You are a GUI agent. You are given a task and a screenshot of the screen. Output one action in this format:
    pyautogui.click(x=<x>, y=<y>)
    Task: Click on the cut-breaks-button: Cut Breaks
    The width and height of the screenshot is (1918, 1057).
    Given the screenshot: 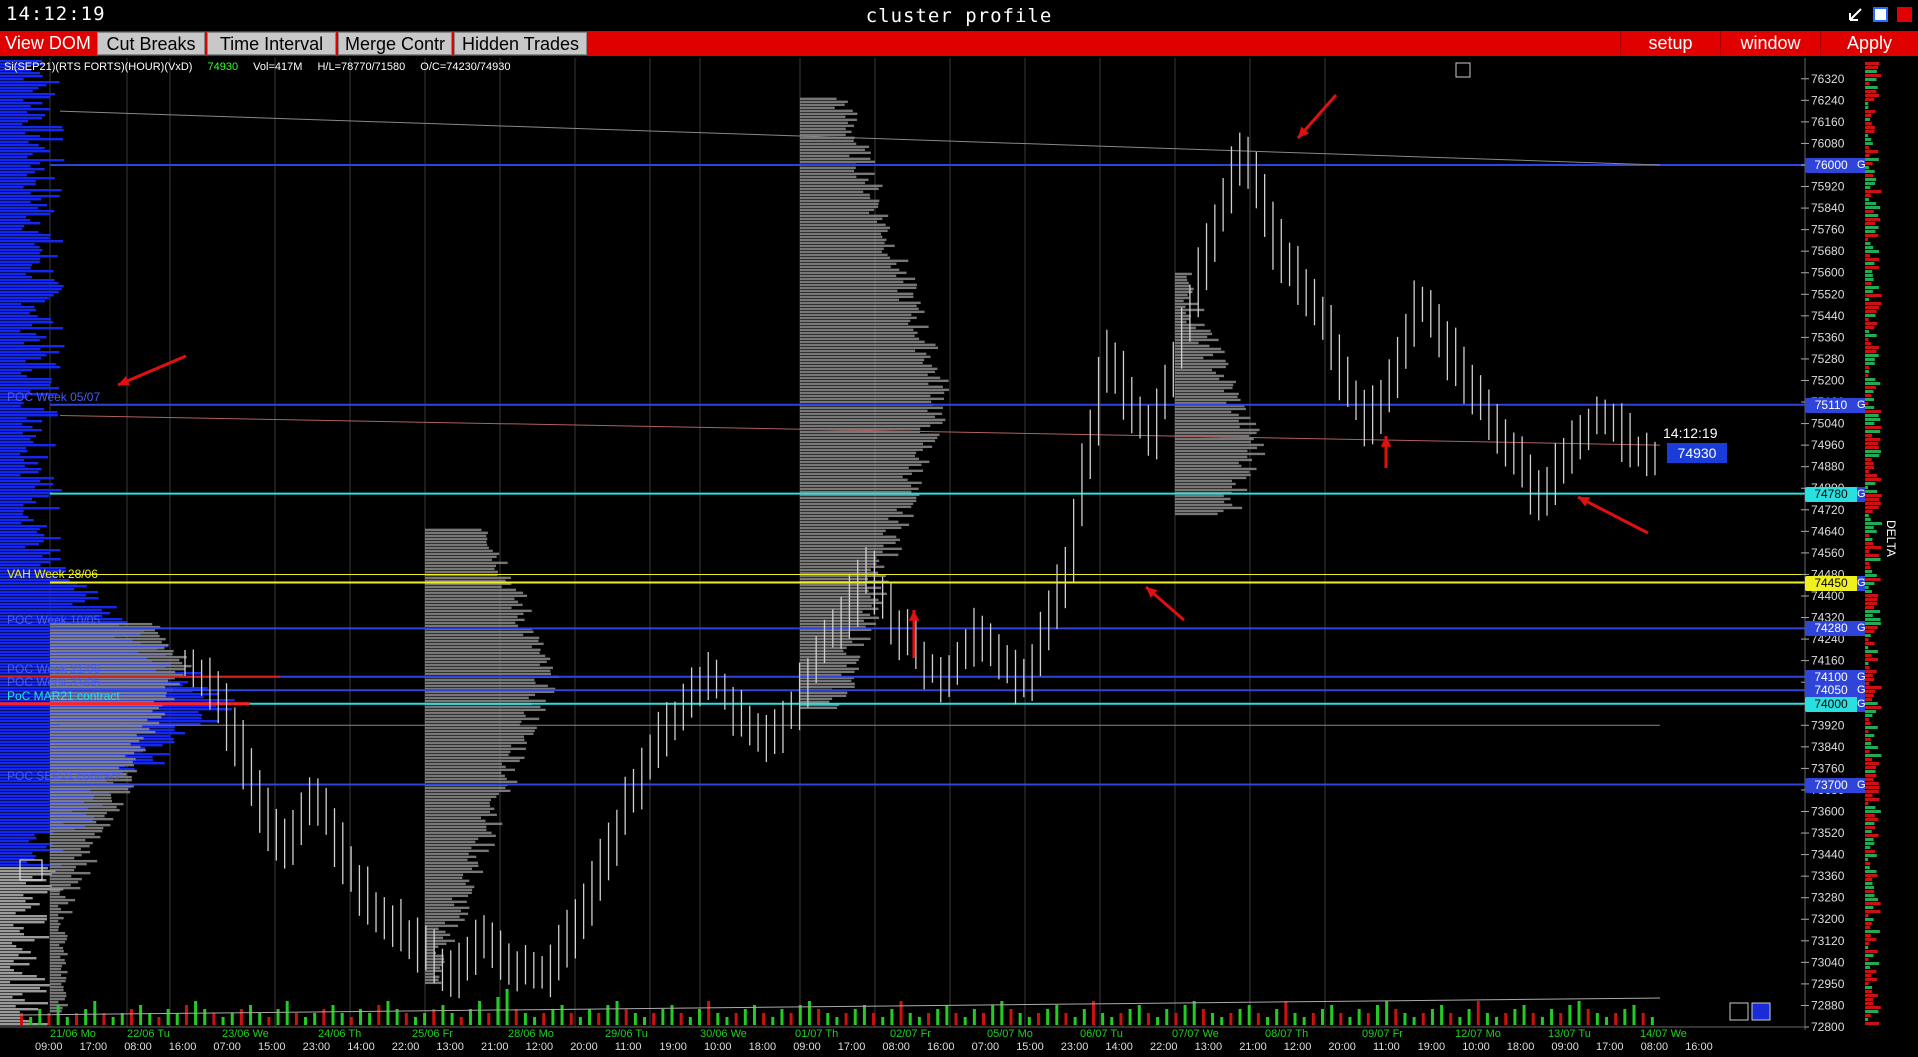 What is the action you would take?
    pyautogui.click(x=151, y=43)
    